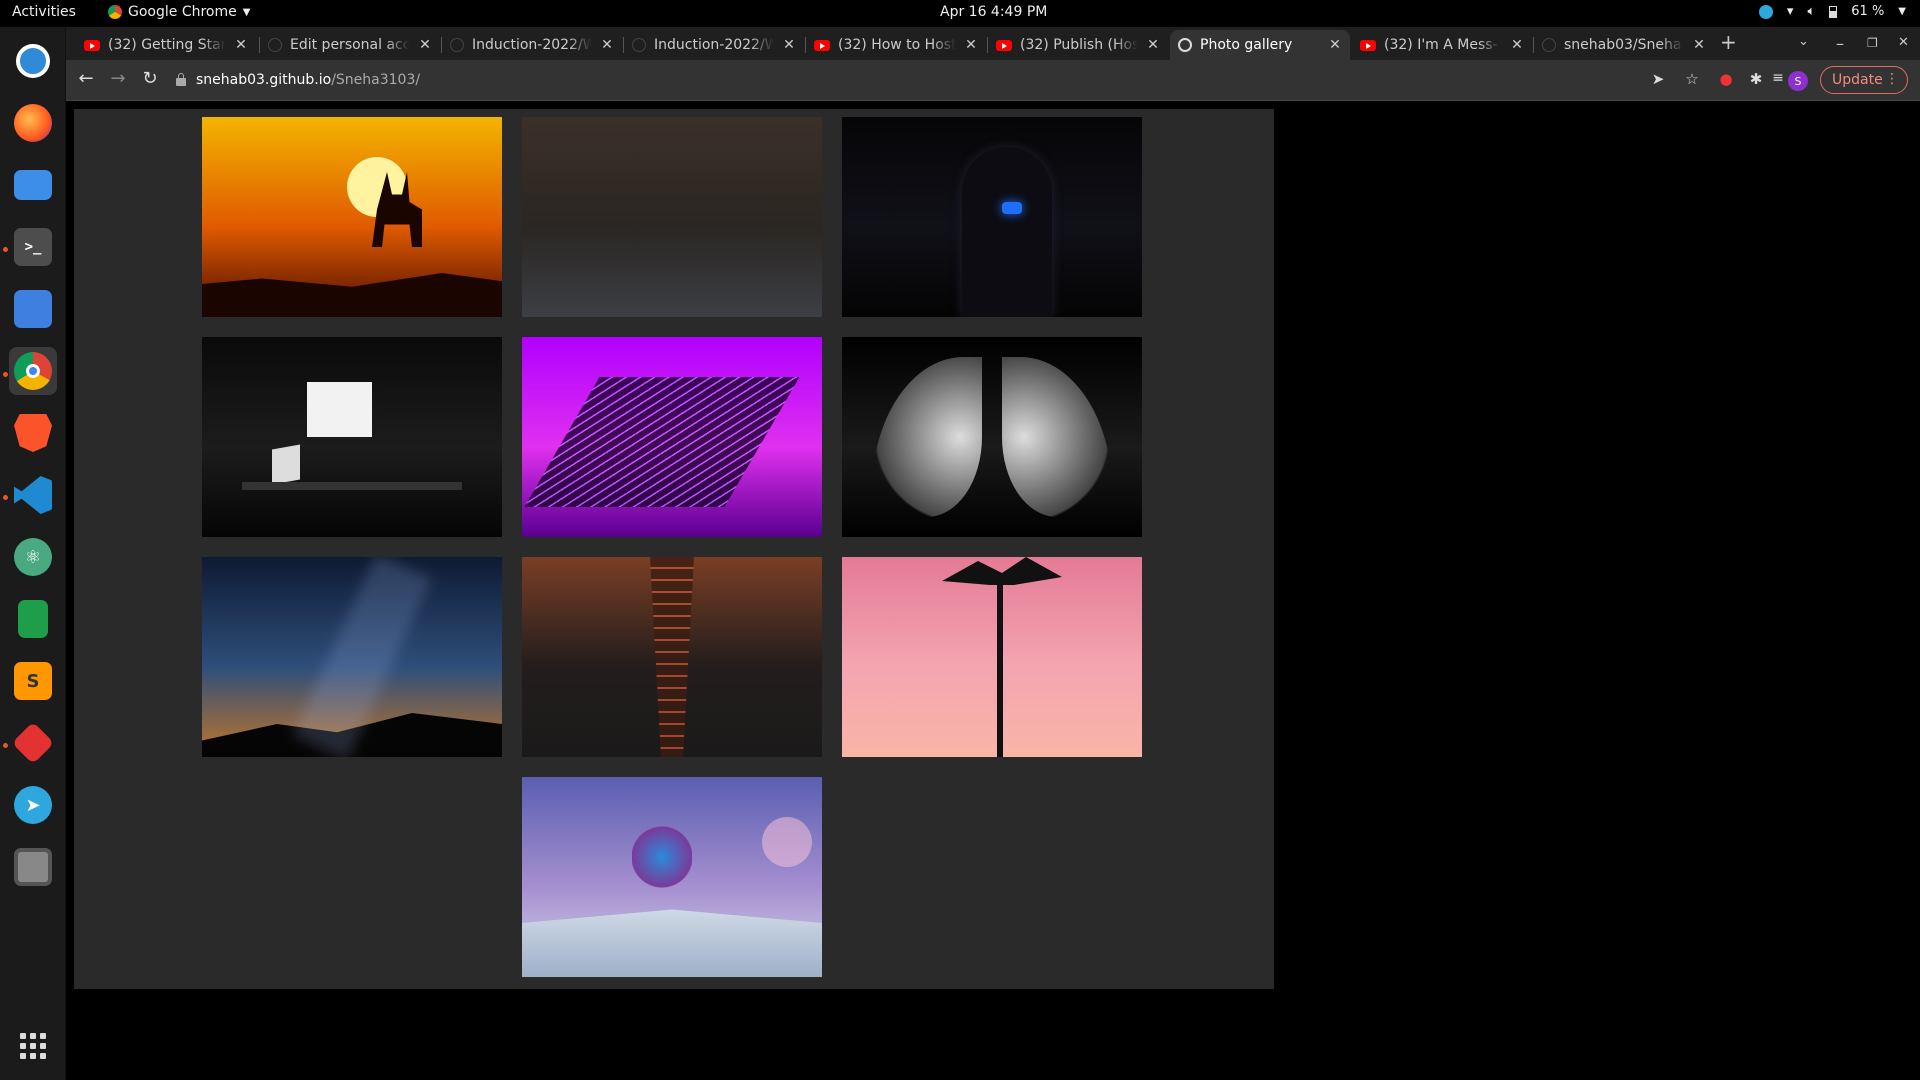 This screenshot has height=1080, width=1920. What do you see at coordinates (1892, 79) in the screenshot?
I see `menu-dots-icon: ⋮` at bounding box center [1892, 79].